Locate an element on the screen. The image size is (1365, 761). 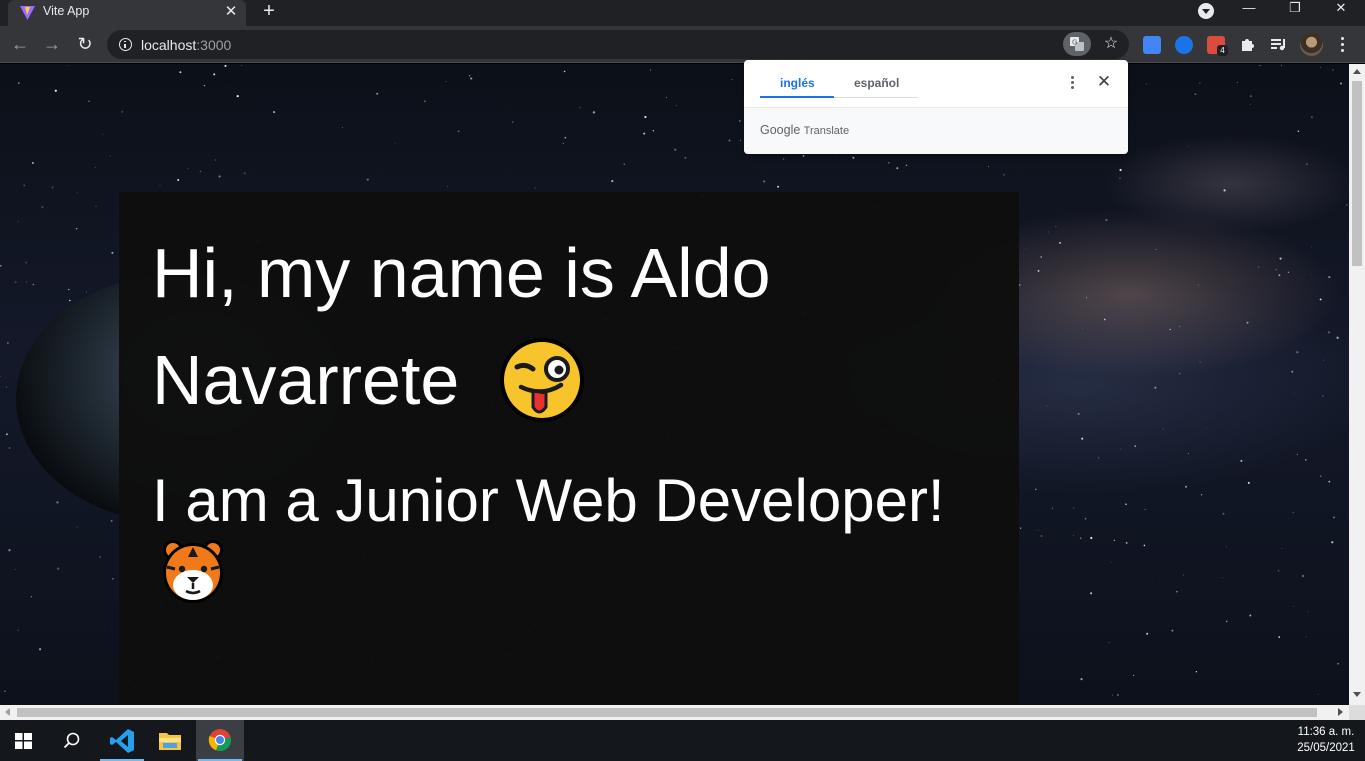
active-tab-indicator is located at coordinates (797, 97).